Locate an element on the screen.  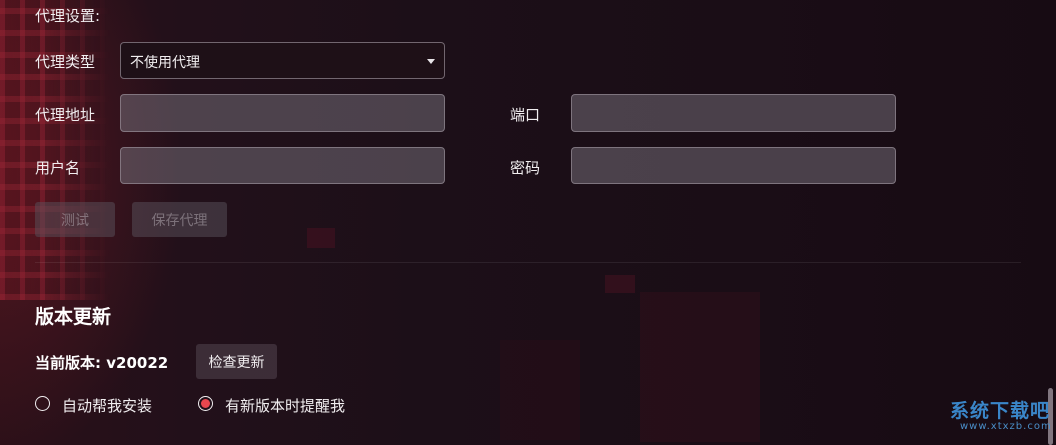
radio-notify-new-version is located at coordinates (205, 403).